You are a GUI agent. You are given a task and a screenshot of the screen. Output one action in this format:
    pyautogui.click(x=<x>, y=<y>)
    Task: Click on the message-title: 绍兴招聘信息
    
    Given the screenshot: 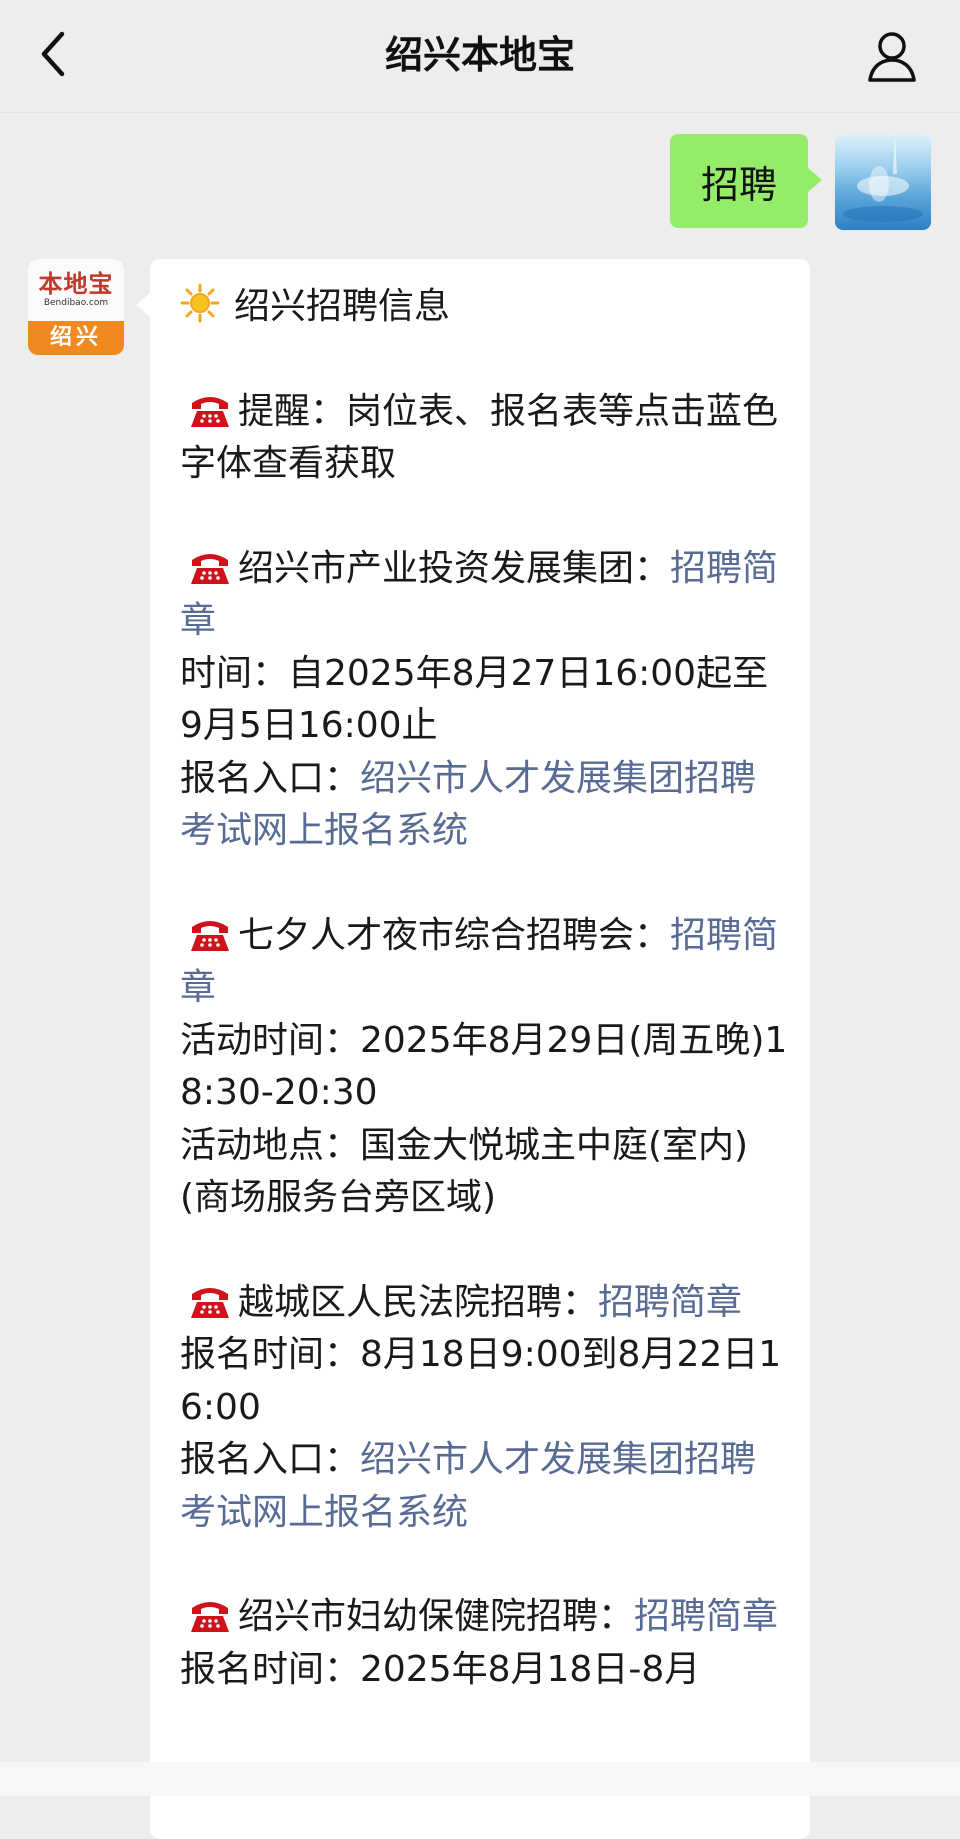 What is the action you would take?
    pyautogui.click(x=342, y=306)
    